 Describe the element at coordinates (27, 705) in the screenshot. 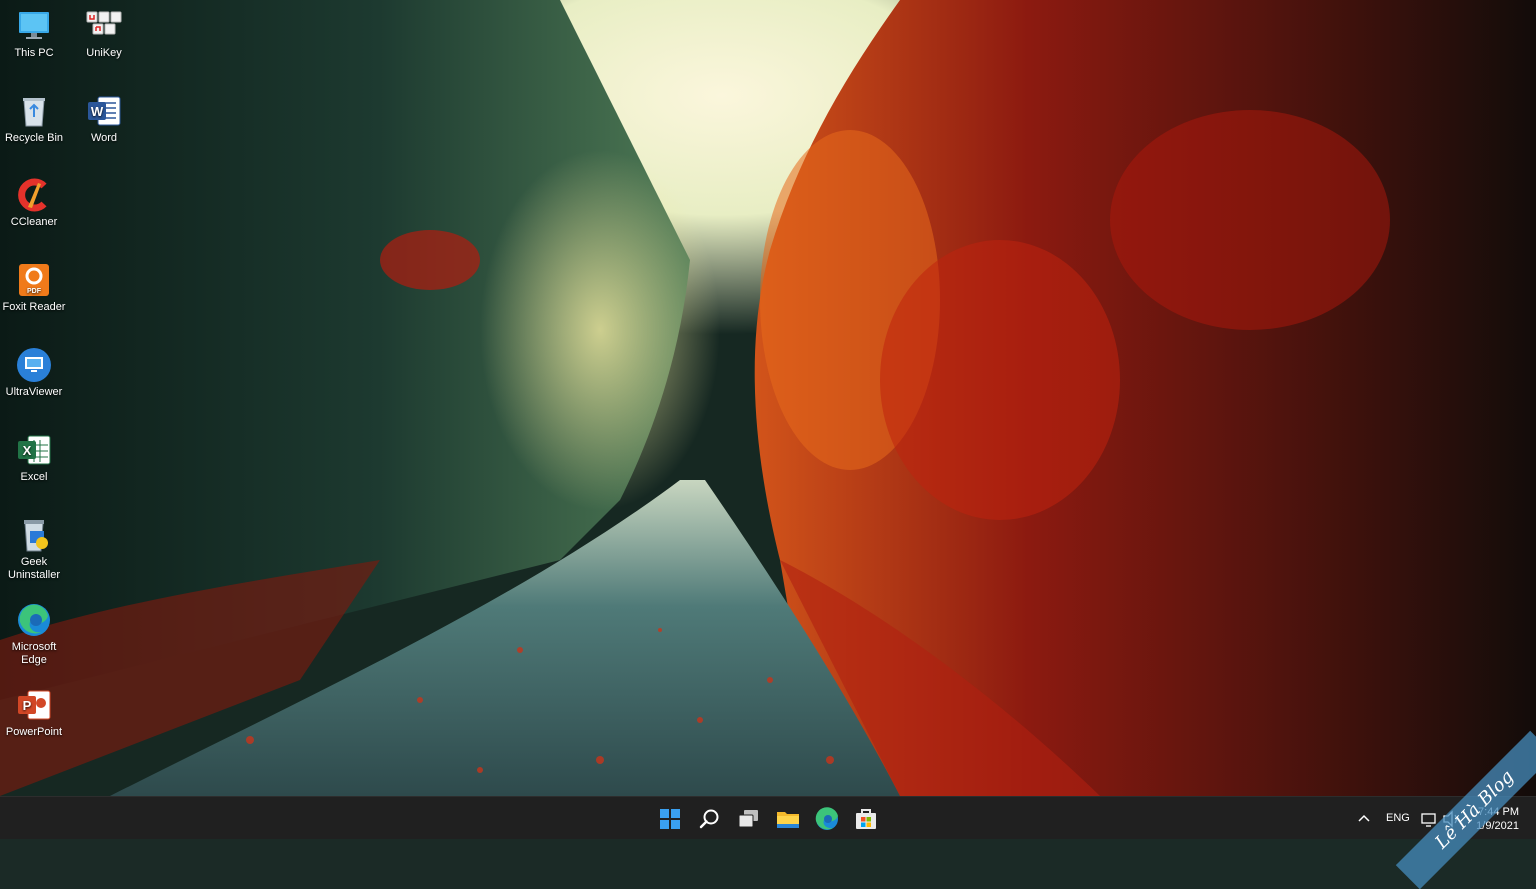

I see `svg-text: P` at that location.